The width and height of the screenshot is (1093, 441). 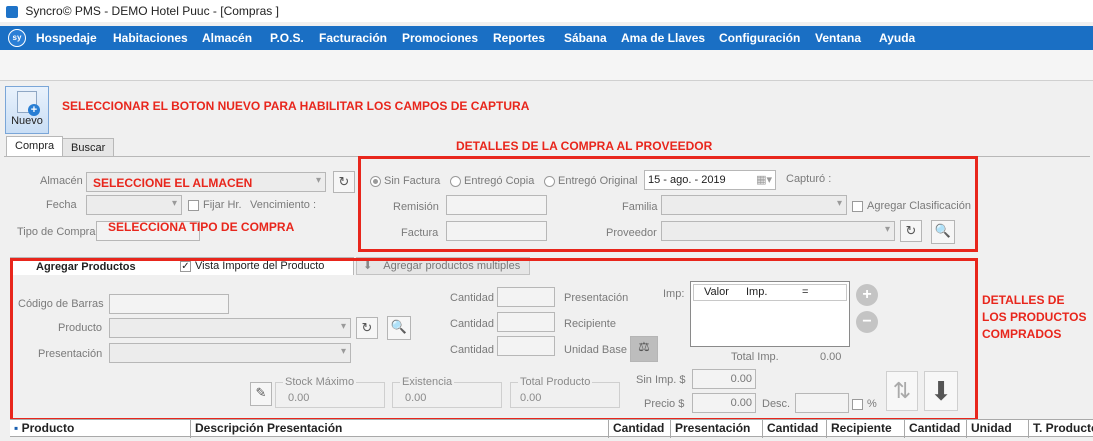 What do you see at coordinates (596, 298) in the screenshot?
I see `presentacion-unit-label: Presentación` at bounding box center [596, 298].